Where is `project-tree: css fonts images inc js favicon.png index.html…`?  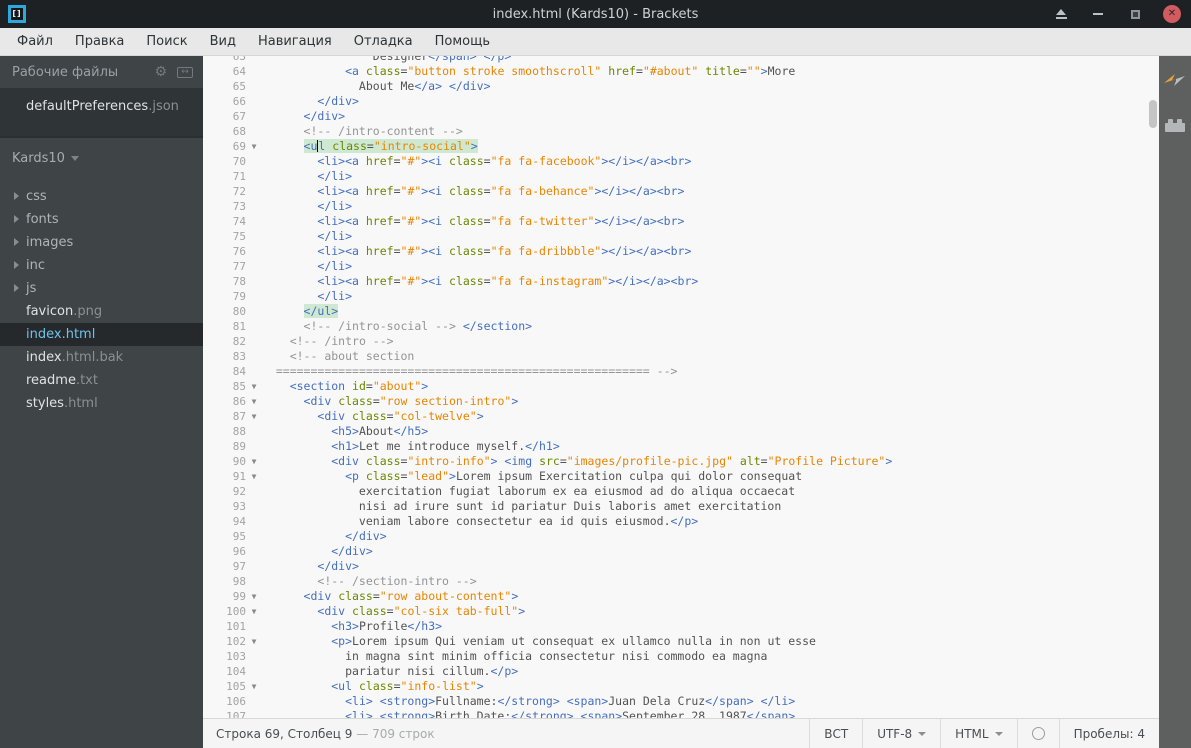
project-tree: css fonts images inc js favicon.png index.html… is located at coordinates (101, 300).